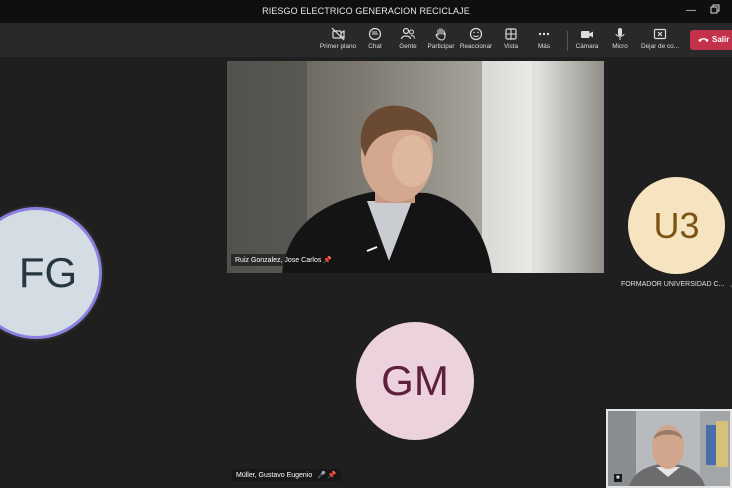  I want to click on self-view-badge: ■, so click(618, 478).